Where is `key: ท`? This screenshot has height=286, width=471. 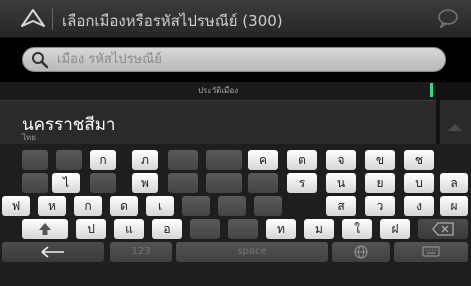
key: ท is located at coordinates (281, 229).